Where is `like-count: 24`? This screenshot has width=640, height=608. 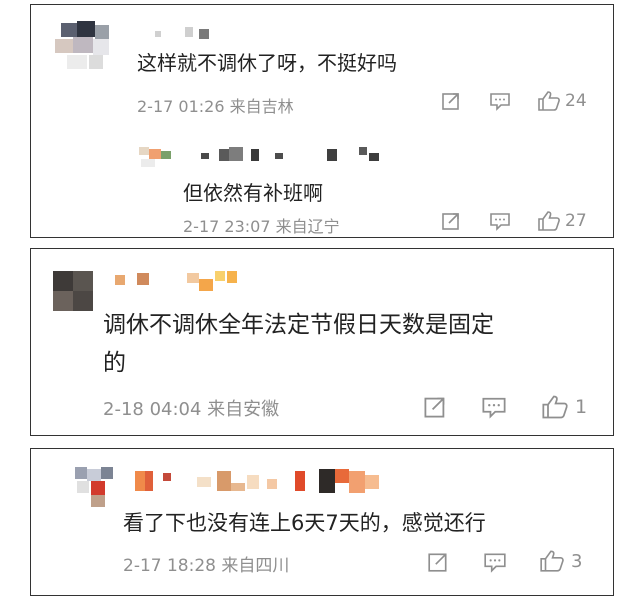 like-count: 24 is located at coordinates (576, 101).